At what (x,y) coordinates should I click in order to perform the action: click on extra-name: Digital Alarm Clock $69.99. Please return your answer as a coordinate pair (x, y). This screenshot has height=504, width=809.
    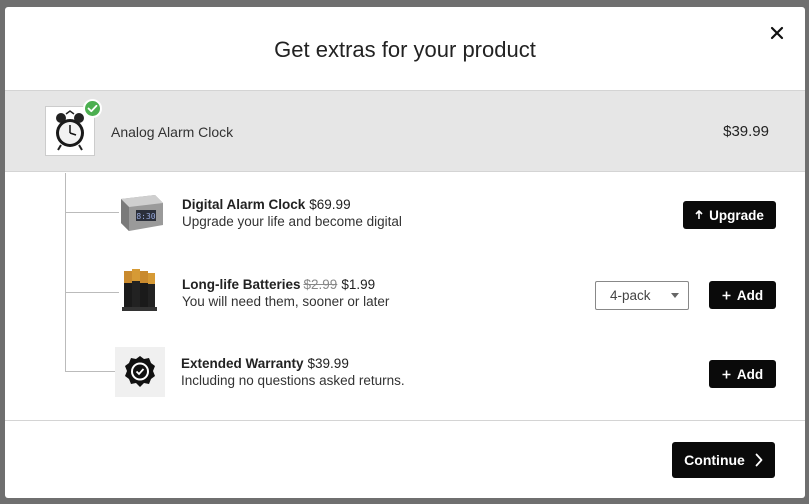
    Looking at the image, I should click on (266, 204).